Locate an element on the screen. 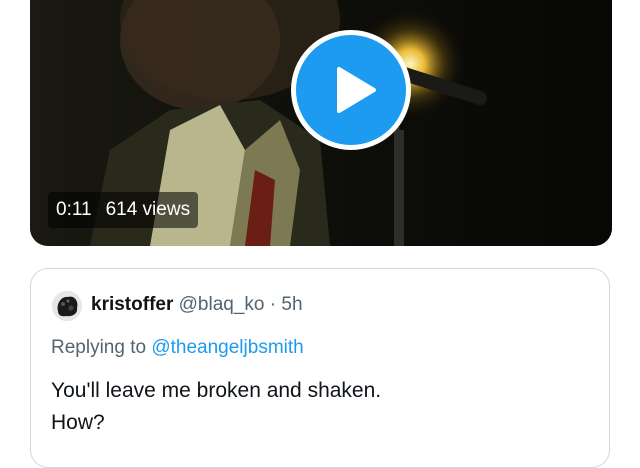 The width and height of the screenshot is (640, 468). play-button is located at coordinates (351, 90).